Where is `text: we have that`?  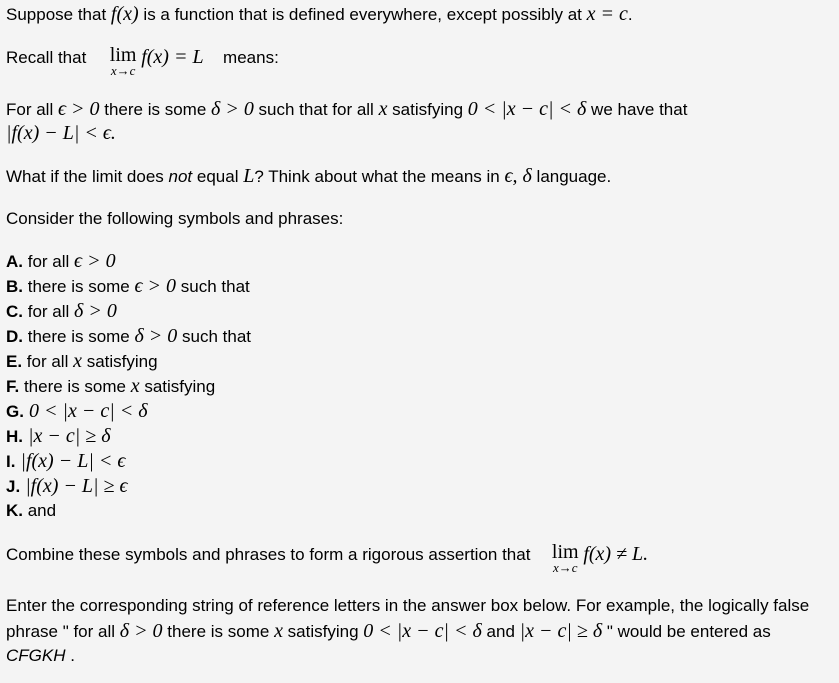 text: we have that is located at coordinates (637, 109).